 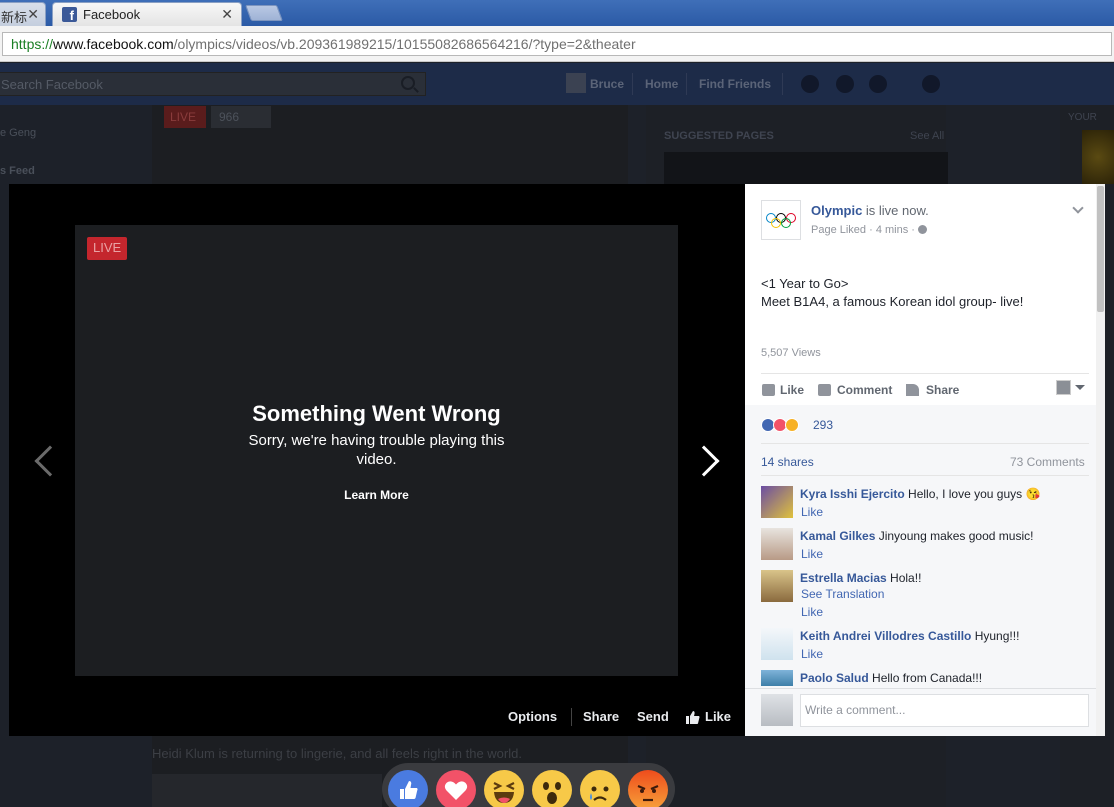 I want to click on wow-reaction-icon, so click(x=552, y=788).